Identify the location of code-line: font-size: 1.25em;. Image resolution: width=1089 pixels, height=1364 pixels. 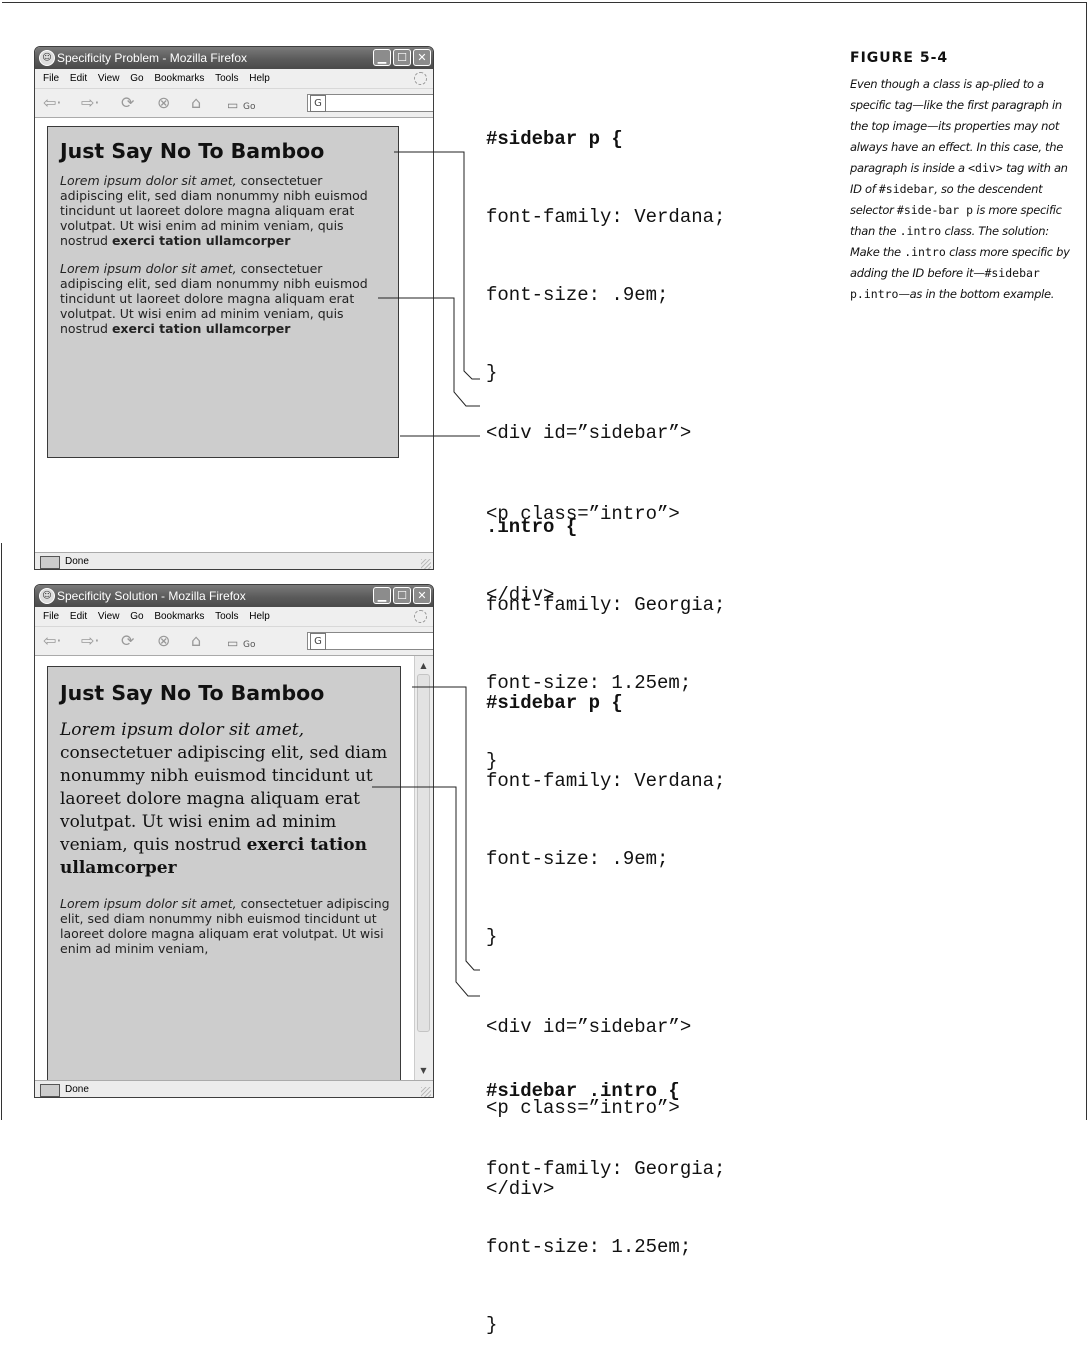
(589, 1247).